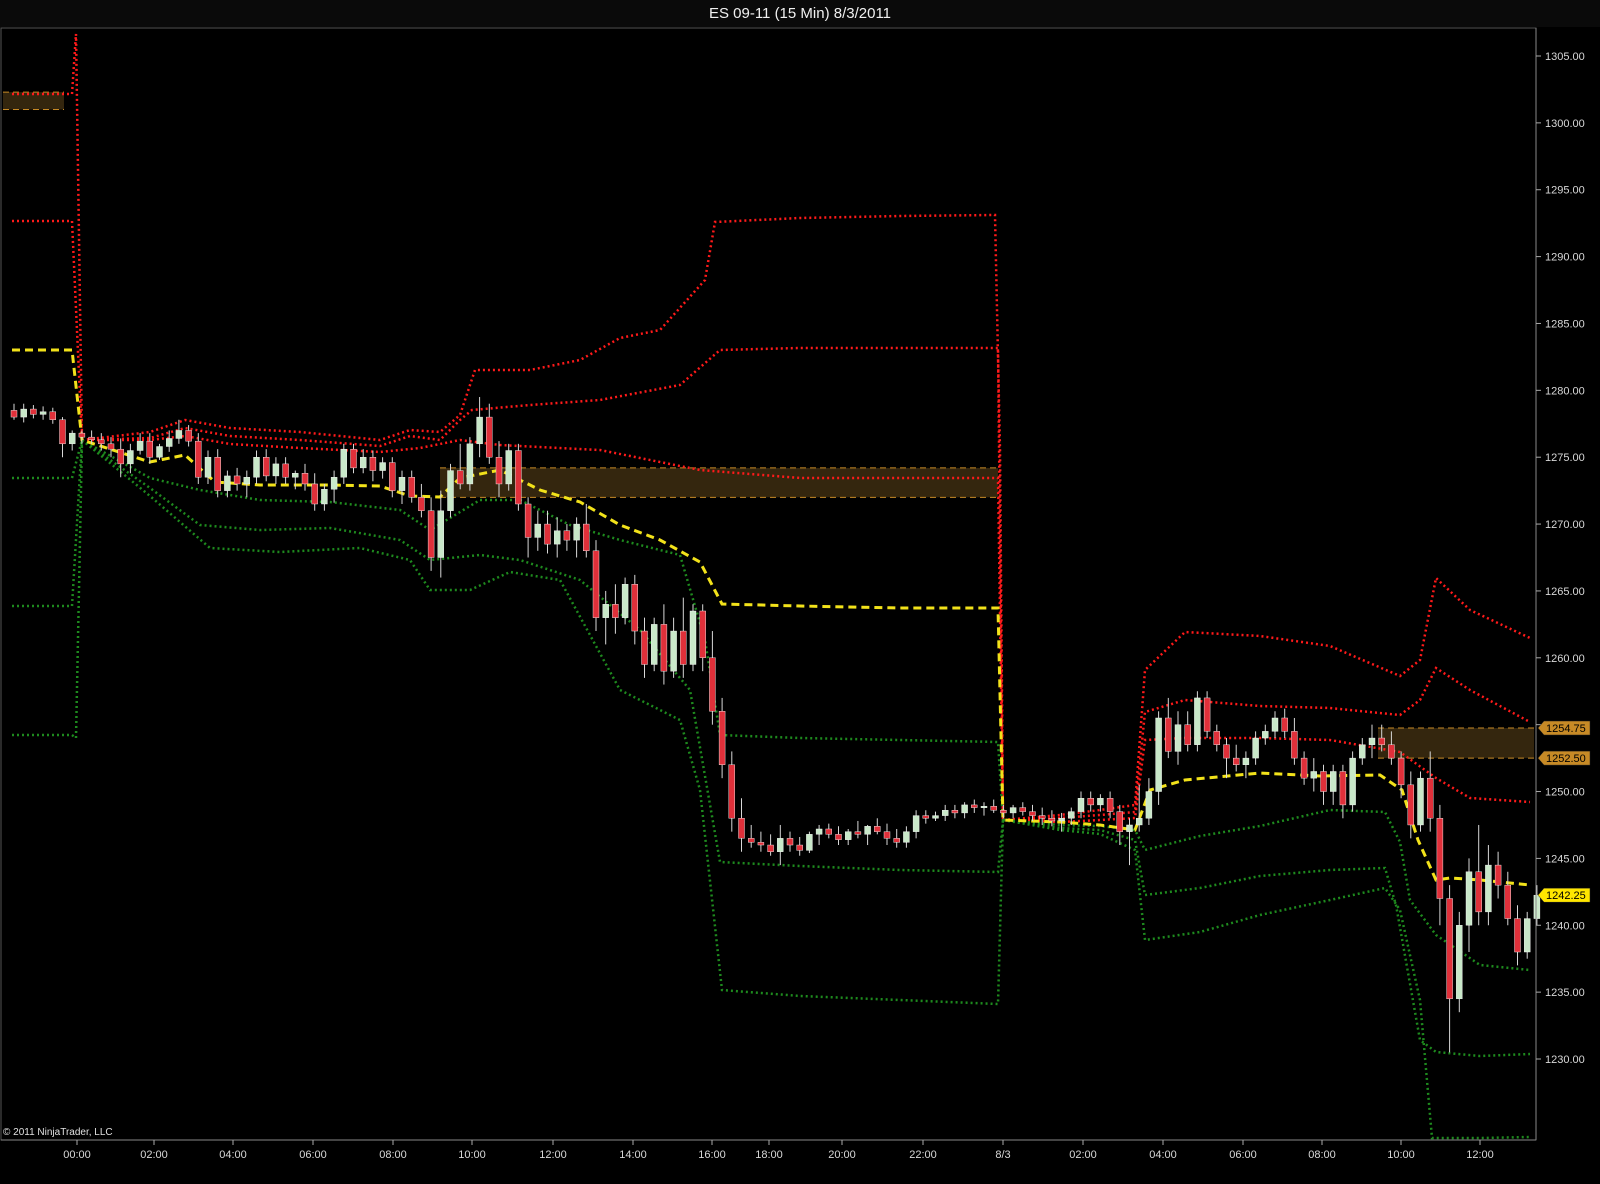 This screenshot has height=1184, width=1600. I want to click on price-marker: 1242.25, so click(1564, 895).